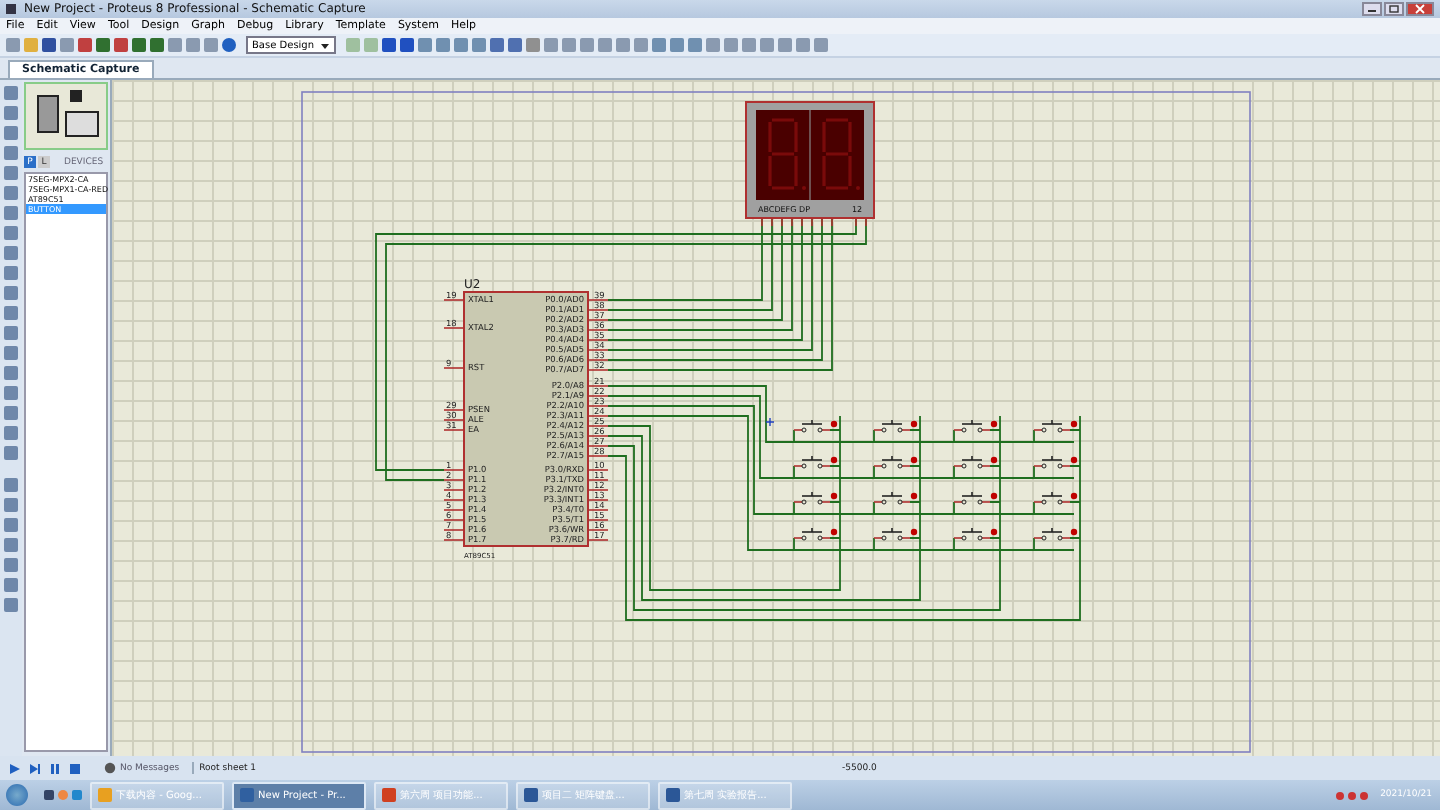  Describe the element at coordinates (325, 45) in the screenshot. I see `caret-icon` at that location.